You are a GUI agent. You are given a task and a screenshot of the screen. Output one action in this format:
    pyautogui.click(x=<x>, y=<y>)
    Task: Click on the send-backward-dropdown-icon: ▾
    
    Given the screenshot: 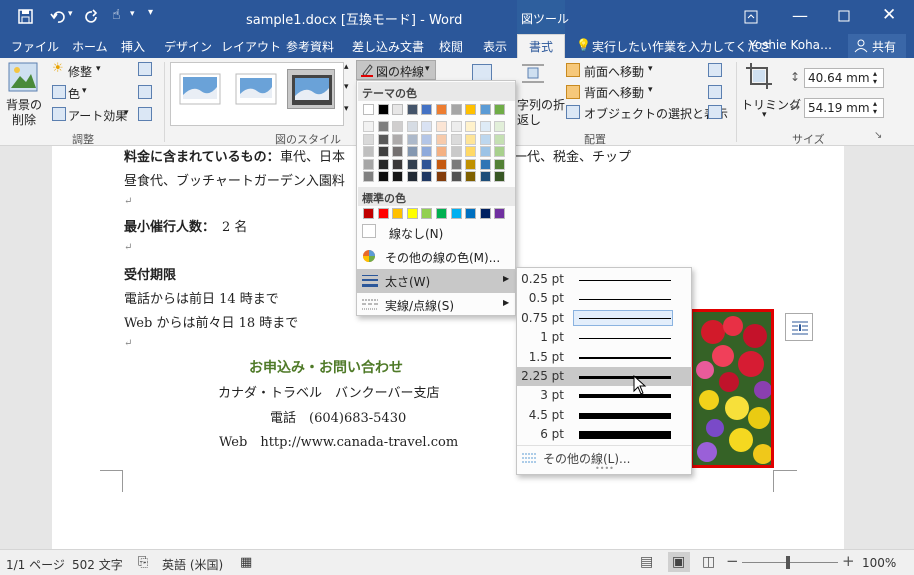 What is the action you would take?
    pyautogui.click(x=650, y=90)
    